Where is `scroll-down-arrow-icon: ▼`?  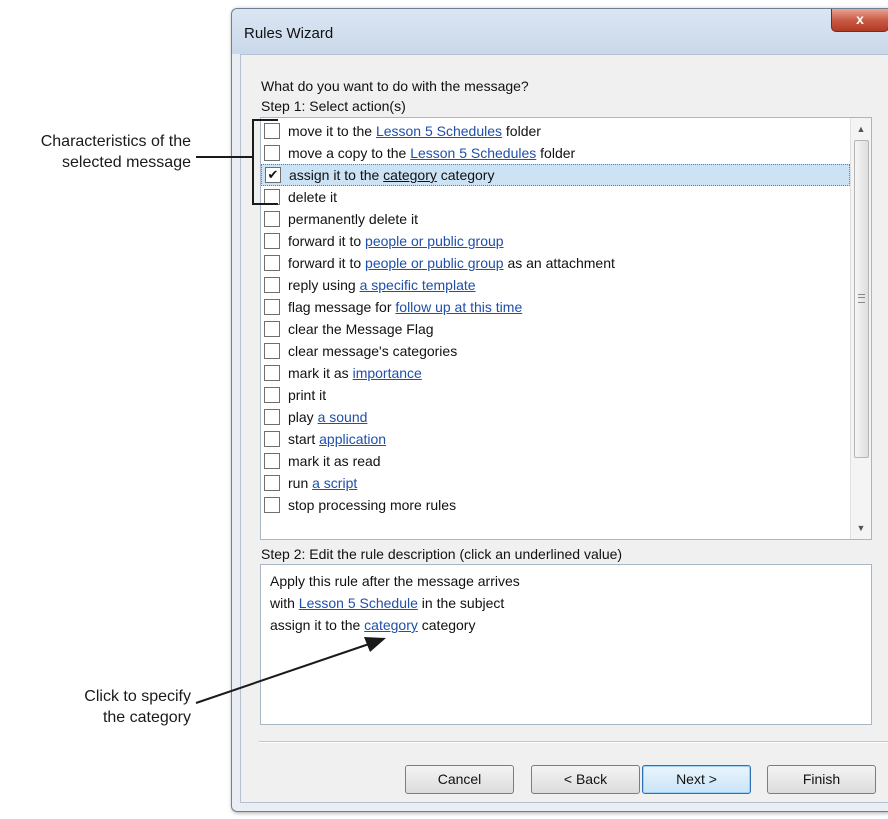
scroll-down-arrow-icon: ▼ is located at coordinates (861, 528).